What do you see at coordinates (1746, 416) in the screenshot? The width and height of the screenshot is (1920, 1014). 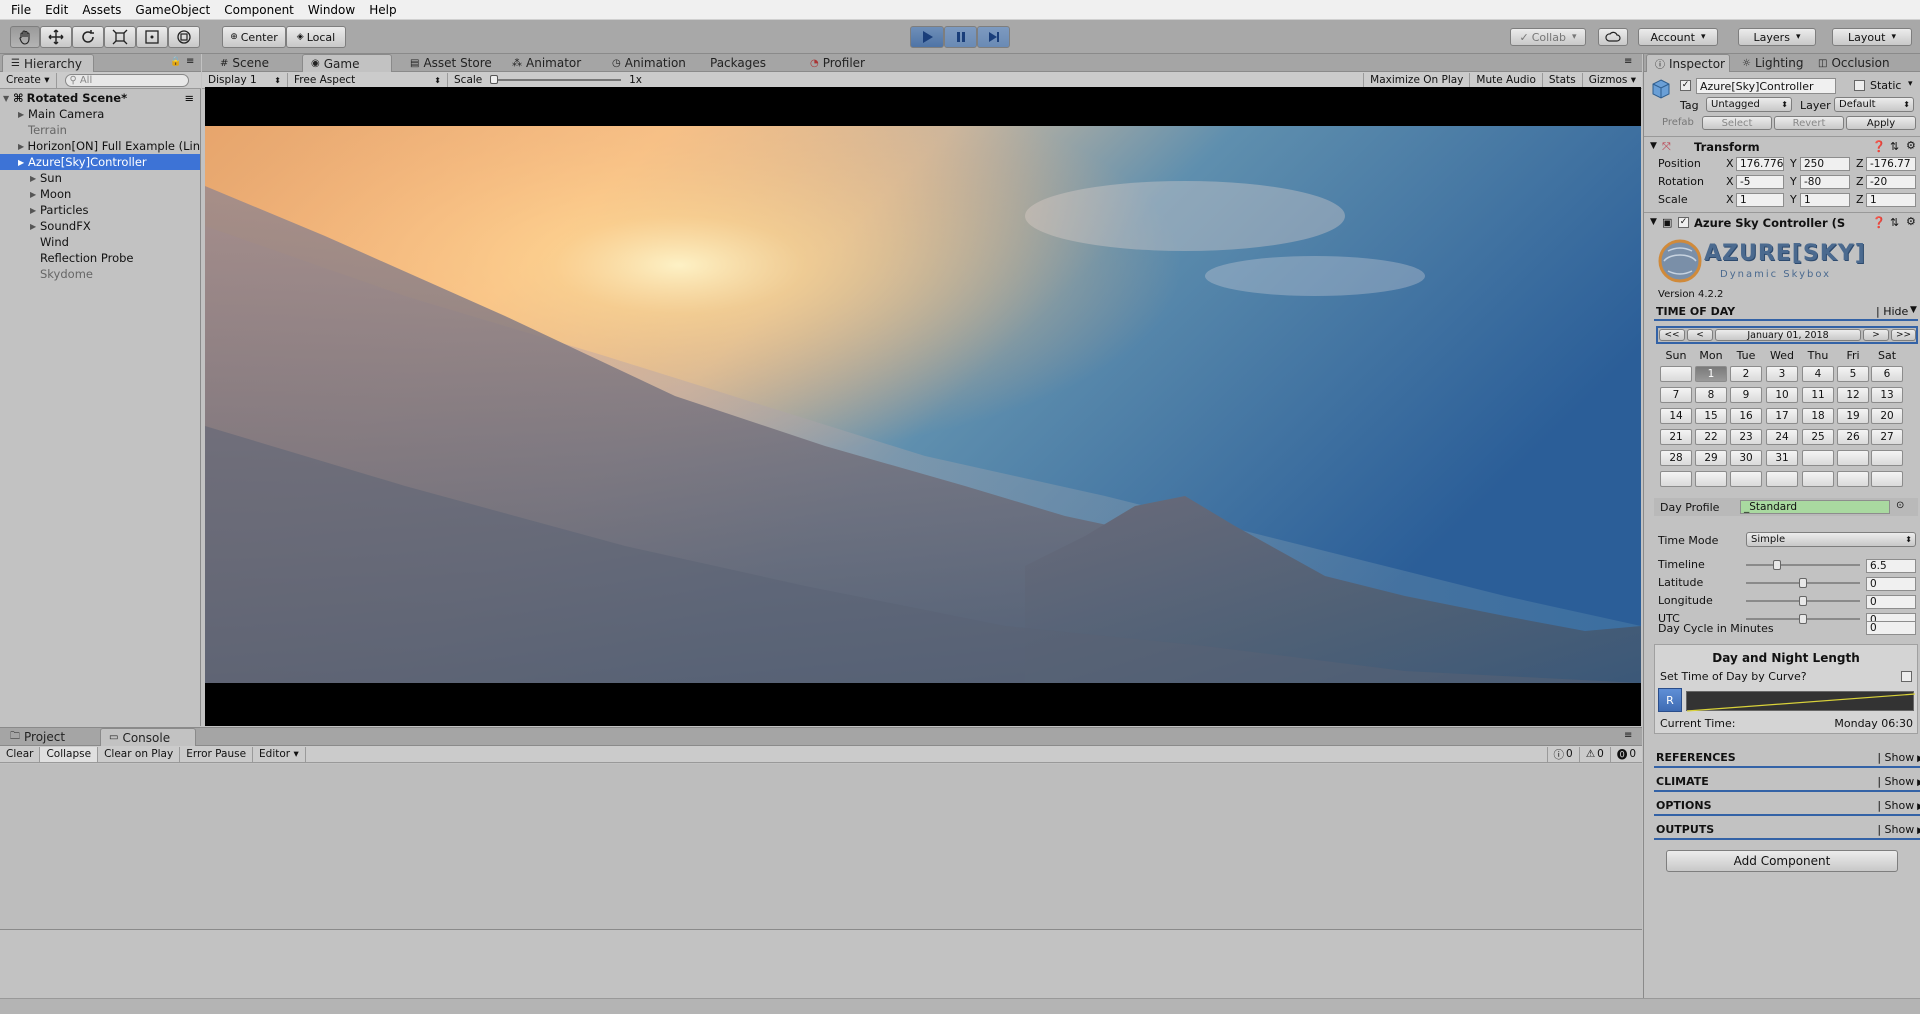 I see `calendar-day-button: 16` at bounding box center [1746, 416].